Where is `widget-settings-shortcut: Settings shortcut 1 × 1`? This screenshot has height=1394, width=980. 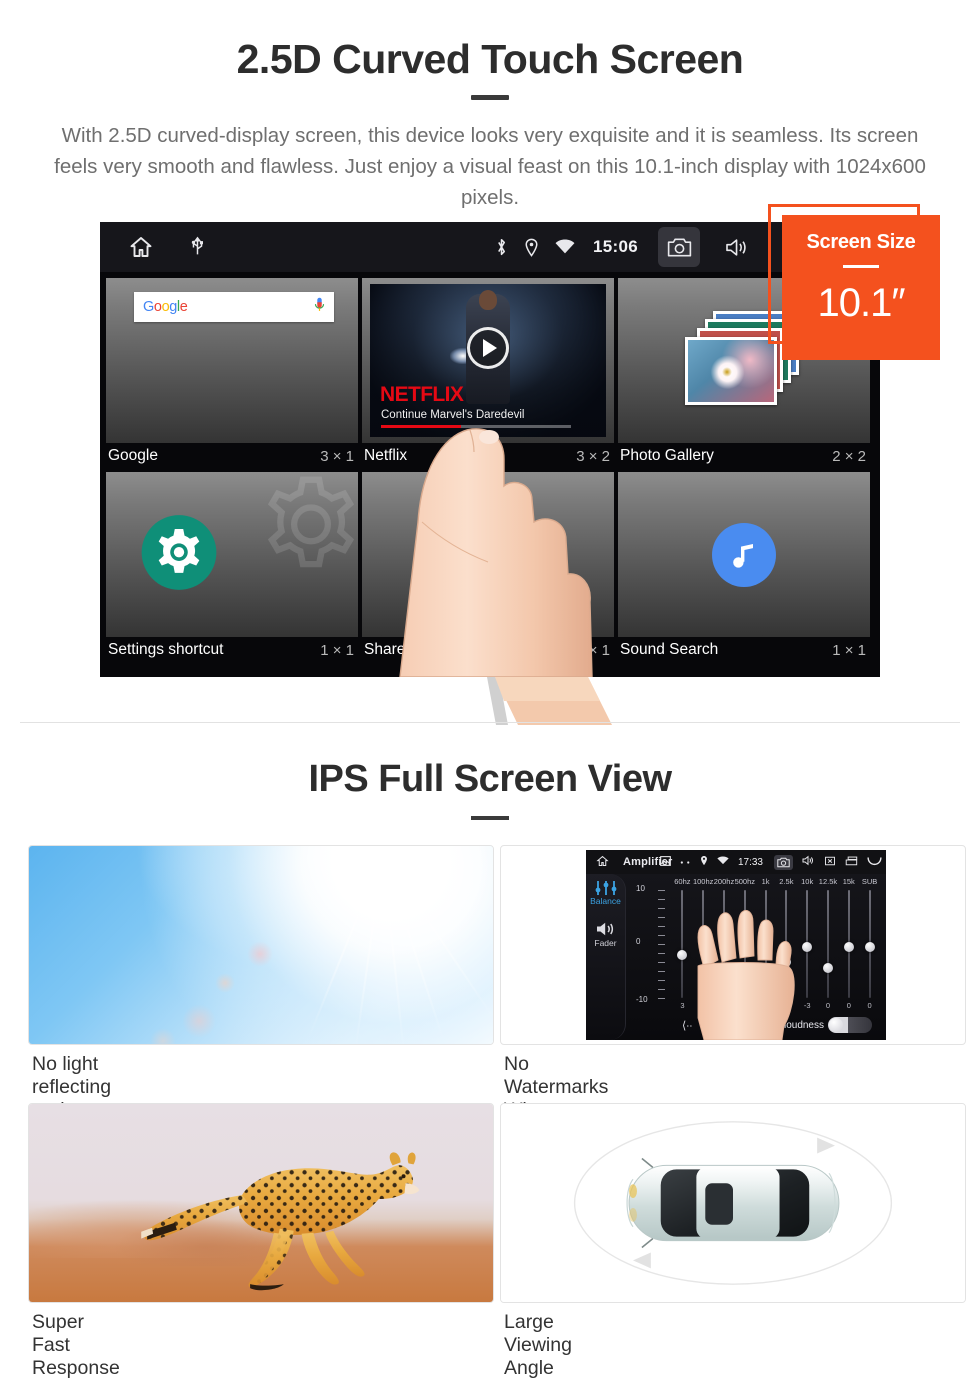
widget-settings-shortcut: Settings shortcut 1 × 1 is located at coordinates (232, 567).